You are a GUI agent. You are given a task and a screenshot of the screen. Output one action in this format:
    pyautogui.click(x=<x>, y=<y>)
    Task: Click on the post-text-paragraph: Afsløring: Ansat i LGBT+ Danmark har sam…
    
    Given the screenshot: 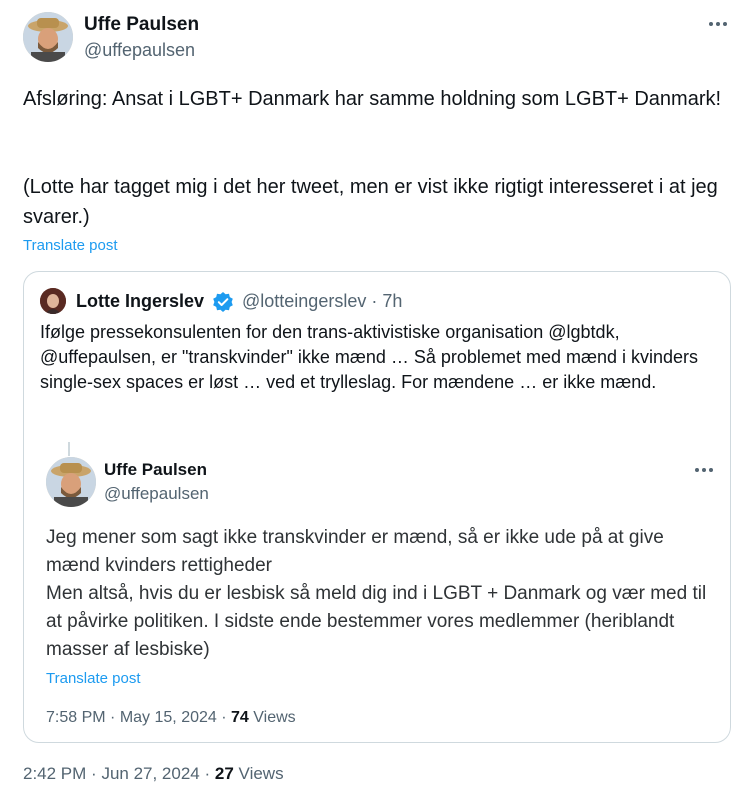 What is the action you would take?
    pyautogui.click(x=372, y=99)
    